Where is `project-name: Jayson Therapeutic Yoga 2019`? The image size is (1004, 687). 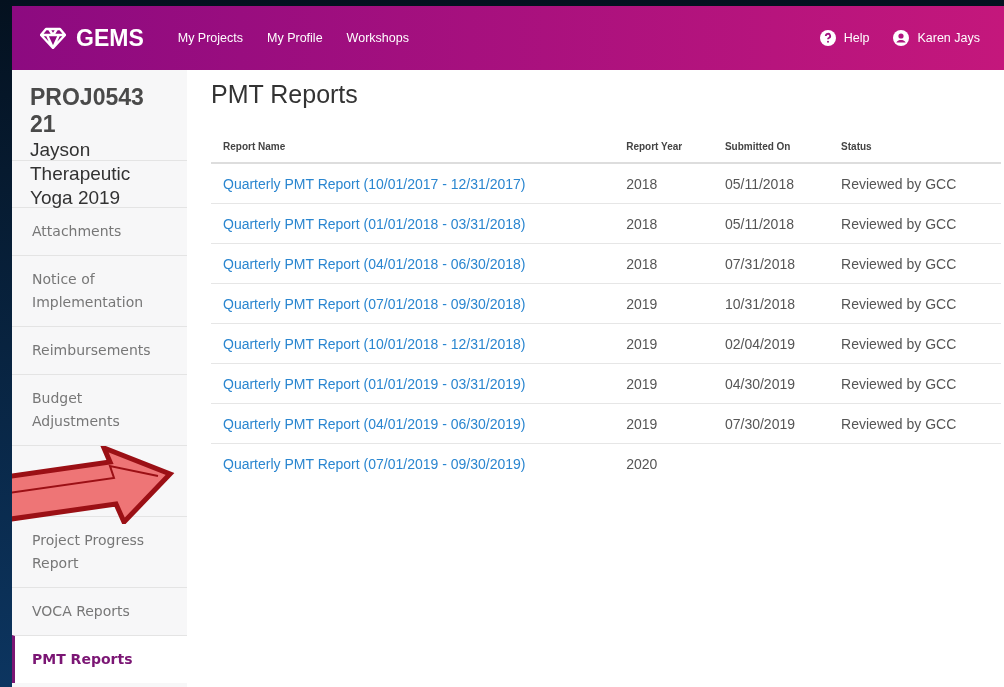 project-name: Jayson Therapeutic Yoga 2019 is located at coordinates (81, 174).